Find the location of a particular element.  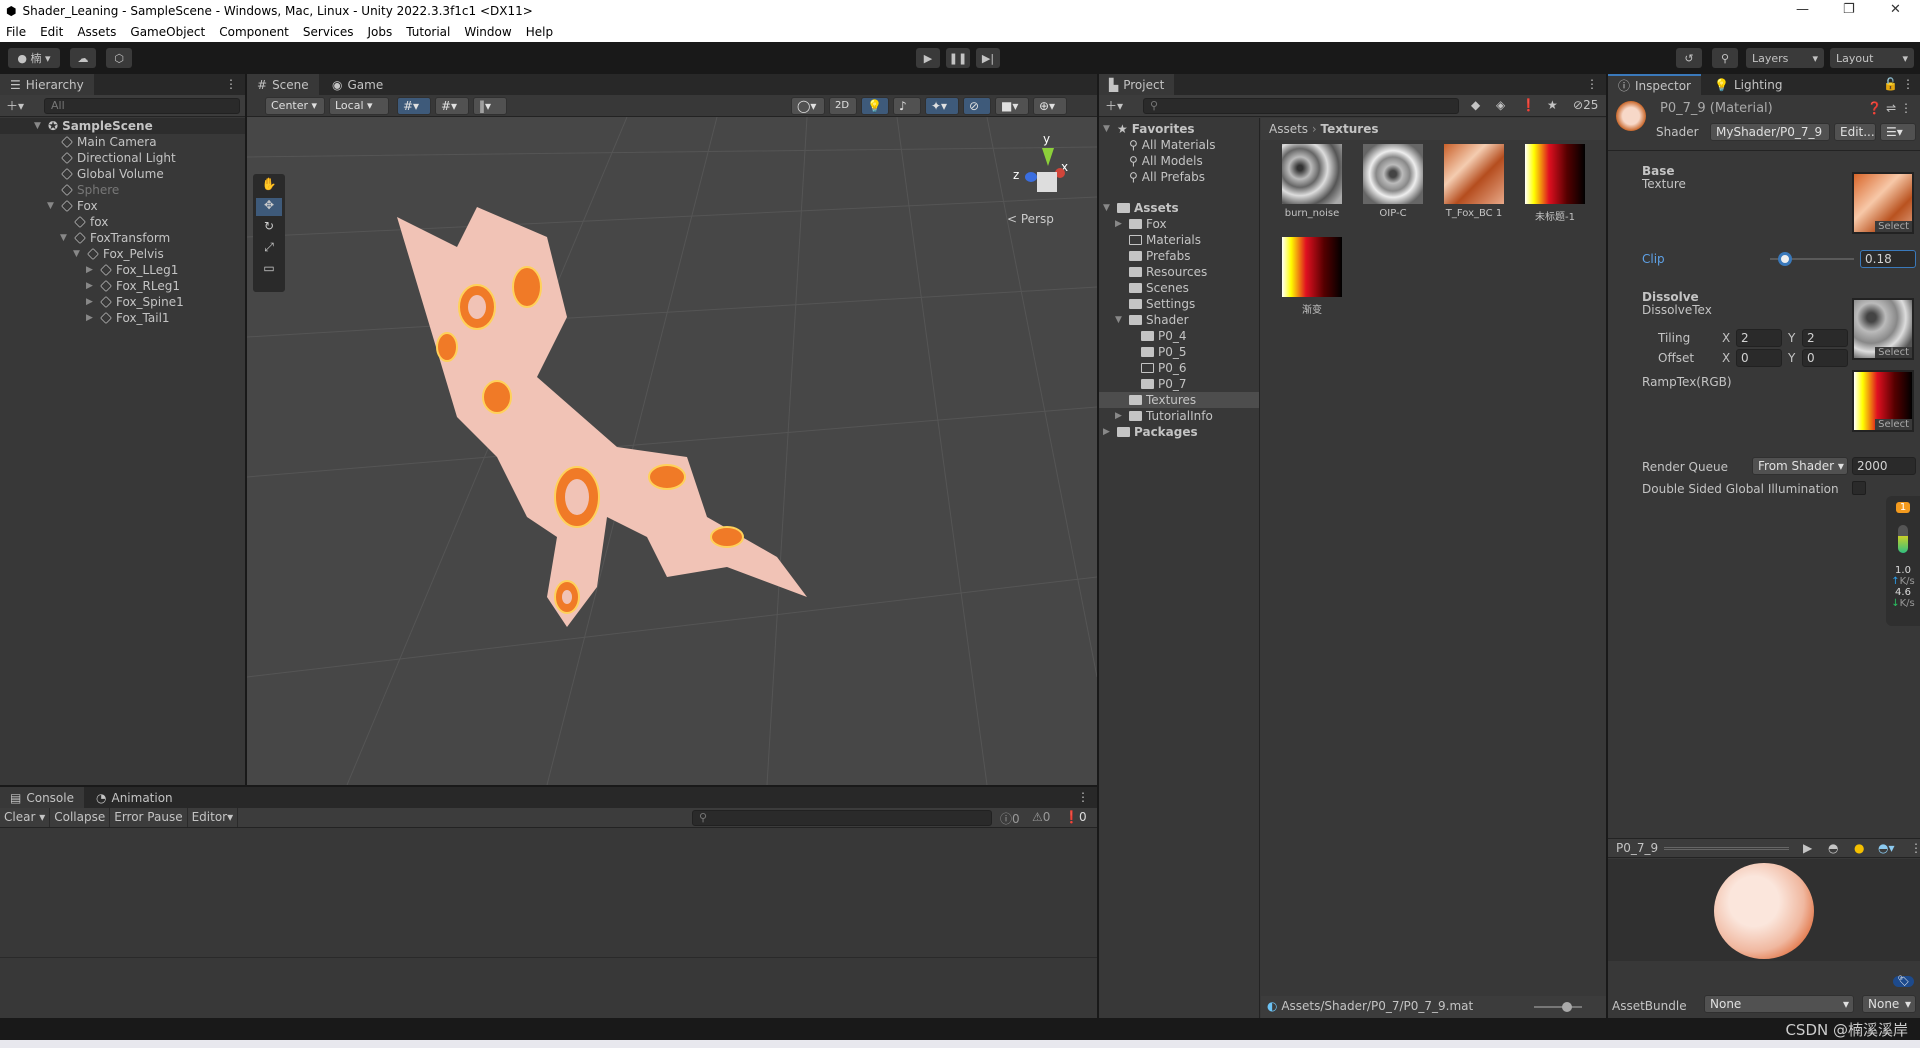

menu-help: Help is located at coordinates (539, 32).